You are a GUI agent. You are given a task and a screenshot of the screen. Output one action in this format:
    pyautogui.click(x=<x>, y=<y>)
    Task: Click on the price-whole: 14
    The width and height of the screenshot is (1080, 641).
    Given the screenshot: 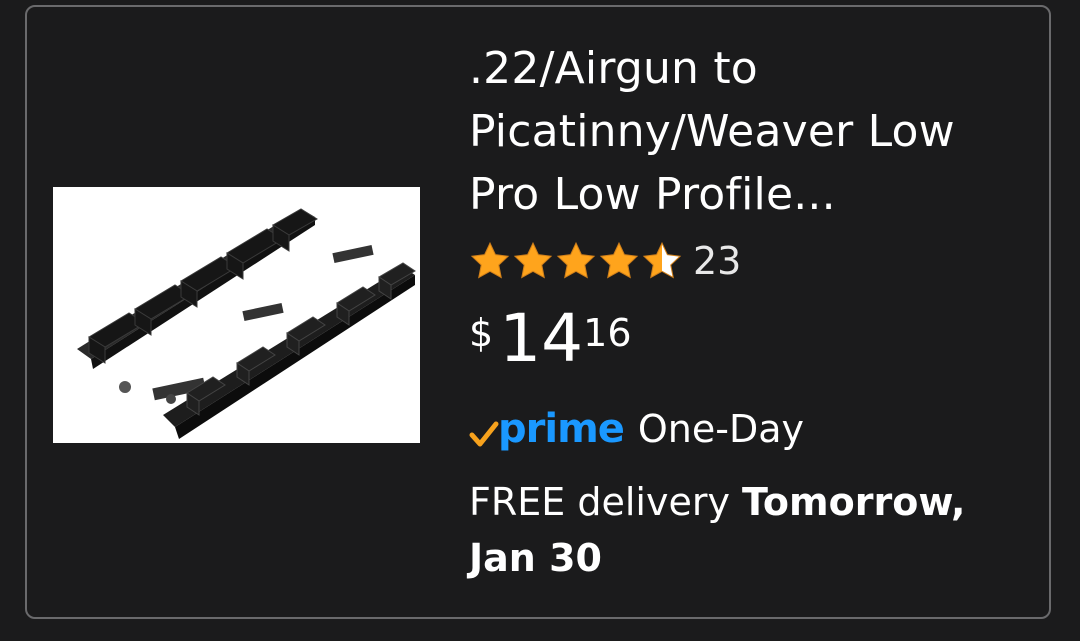 What is the action you would take?
    pyautogui.click(x=541, y=338)
    